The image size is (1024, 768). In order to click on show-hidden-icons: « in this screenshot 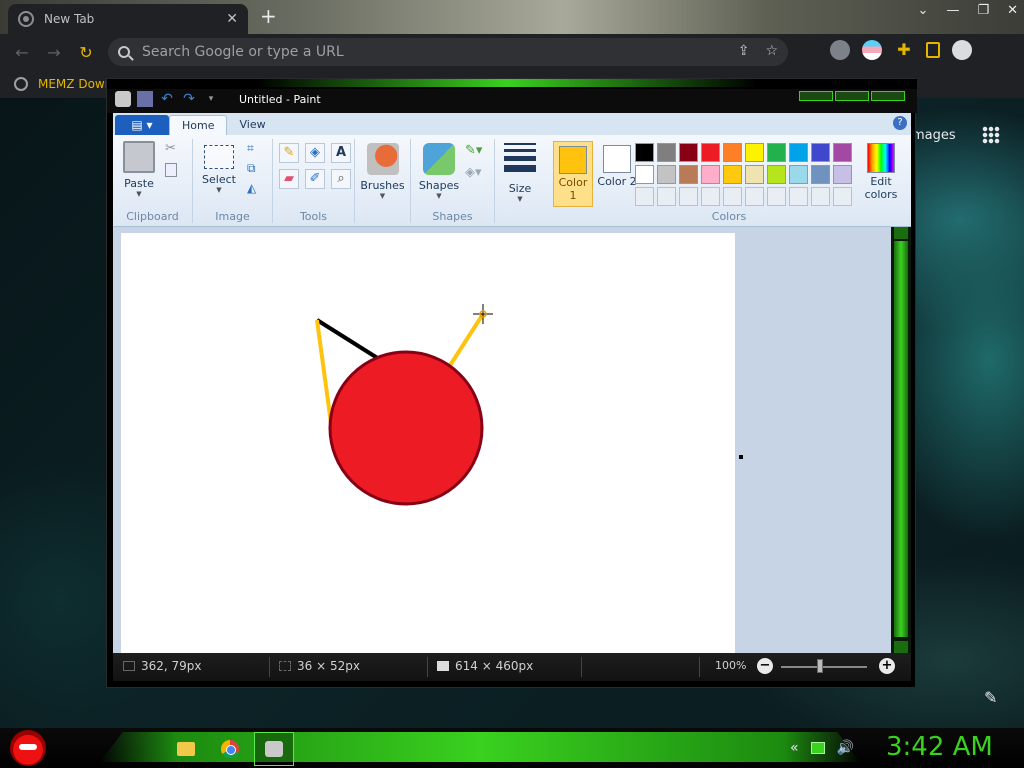, I will do `click(794, 748)`.